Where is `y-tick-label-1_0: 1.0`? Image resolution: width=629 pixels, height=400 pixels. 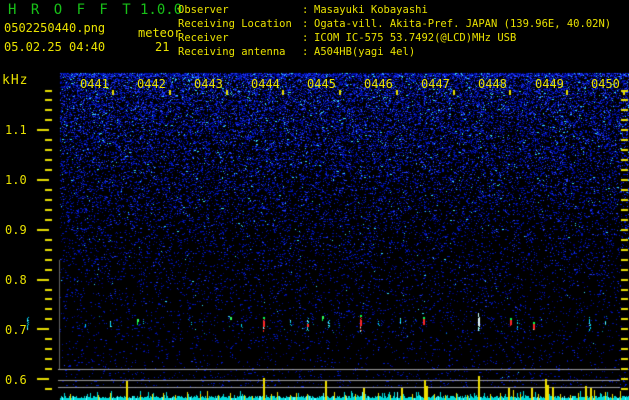 y-tick-label-1_0: 1.0 is located at coordinates (16, 180).